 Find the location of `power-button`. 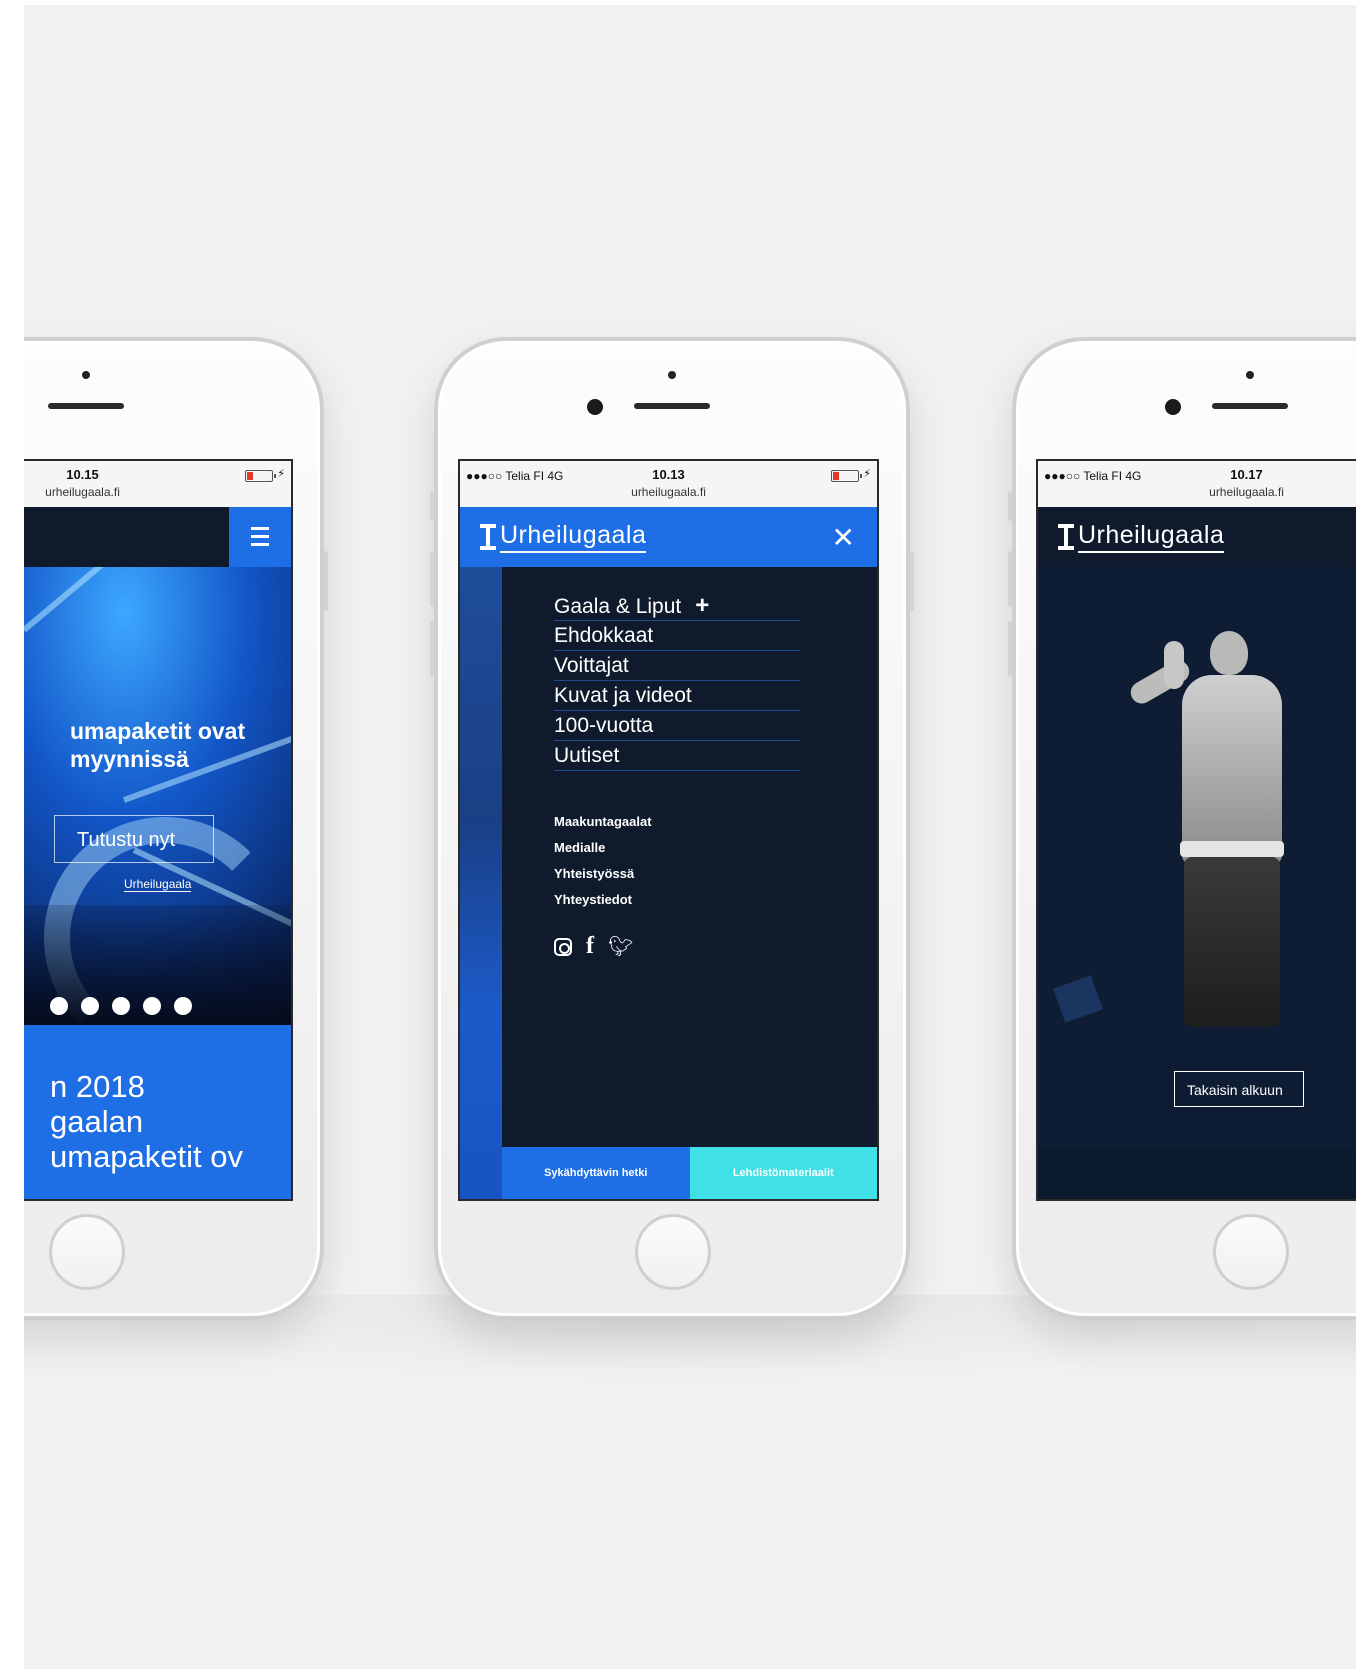

power-button is located at coordinates (912, 581).